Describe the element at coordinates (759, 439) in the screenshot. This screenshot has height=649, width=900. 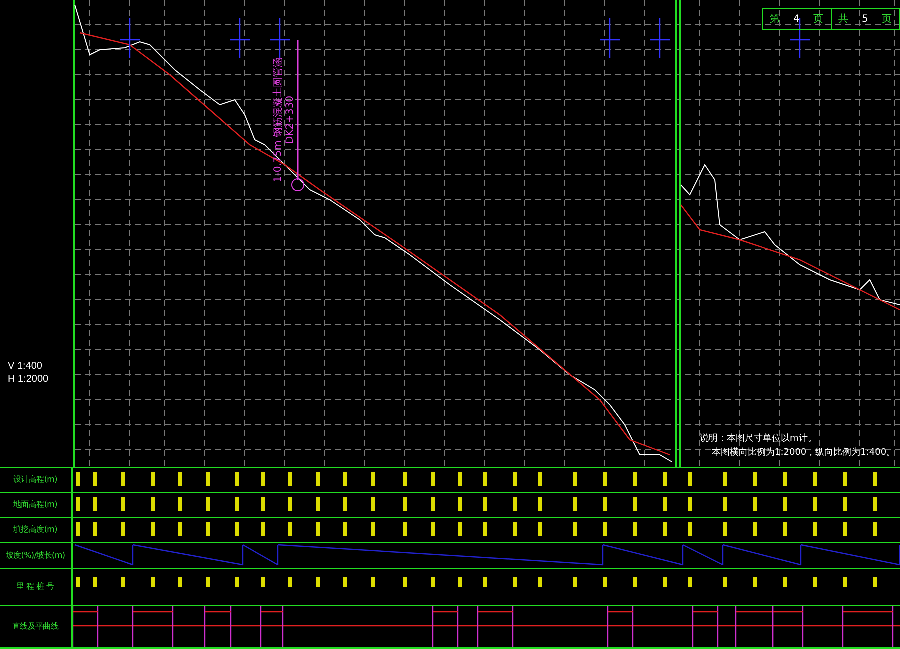
I see `note-text: 说明：本图尺寸单位以m计。` at that location.